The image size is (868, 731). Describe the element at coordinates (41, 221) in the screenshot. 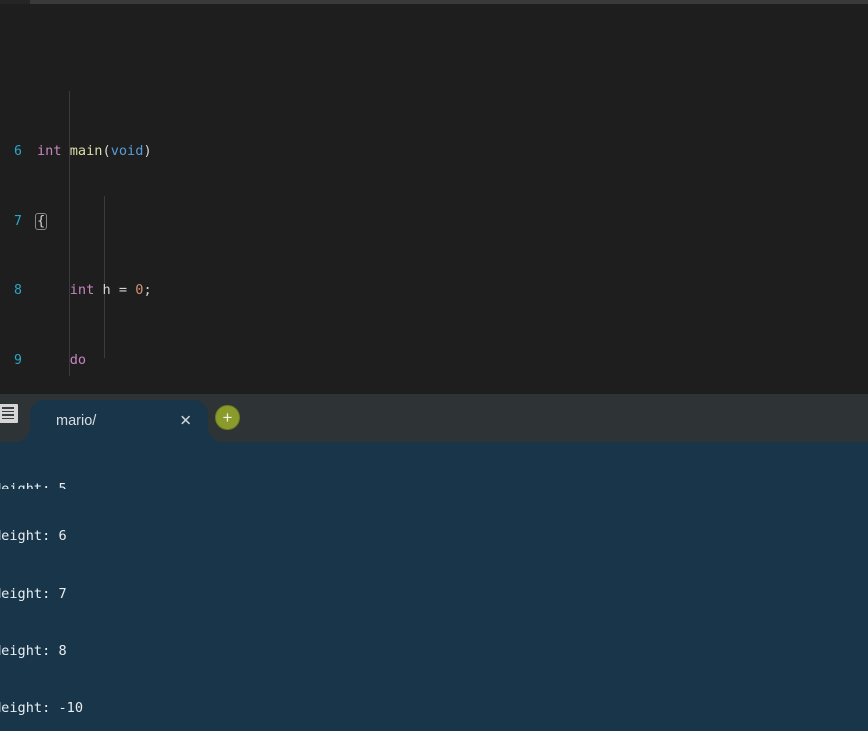

I see `matching-bracket-open: {` at that location.